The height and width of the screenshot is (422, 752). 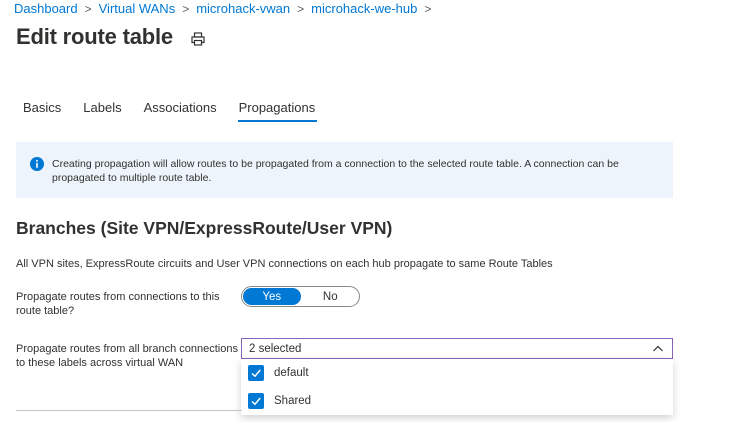 I want to click on breadcrumb-virtual-wans: Virtual WANs, so click(x=137, y=8).